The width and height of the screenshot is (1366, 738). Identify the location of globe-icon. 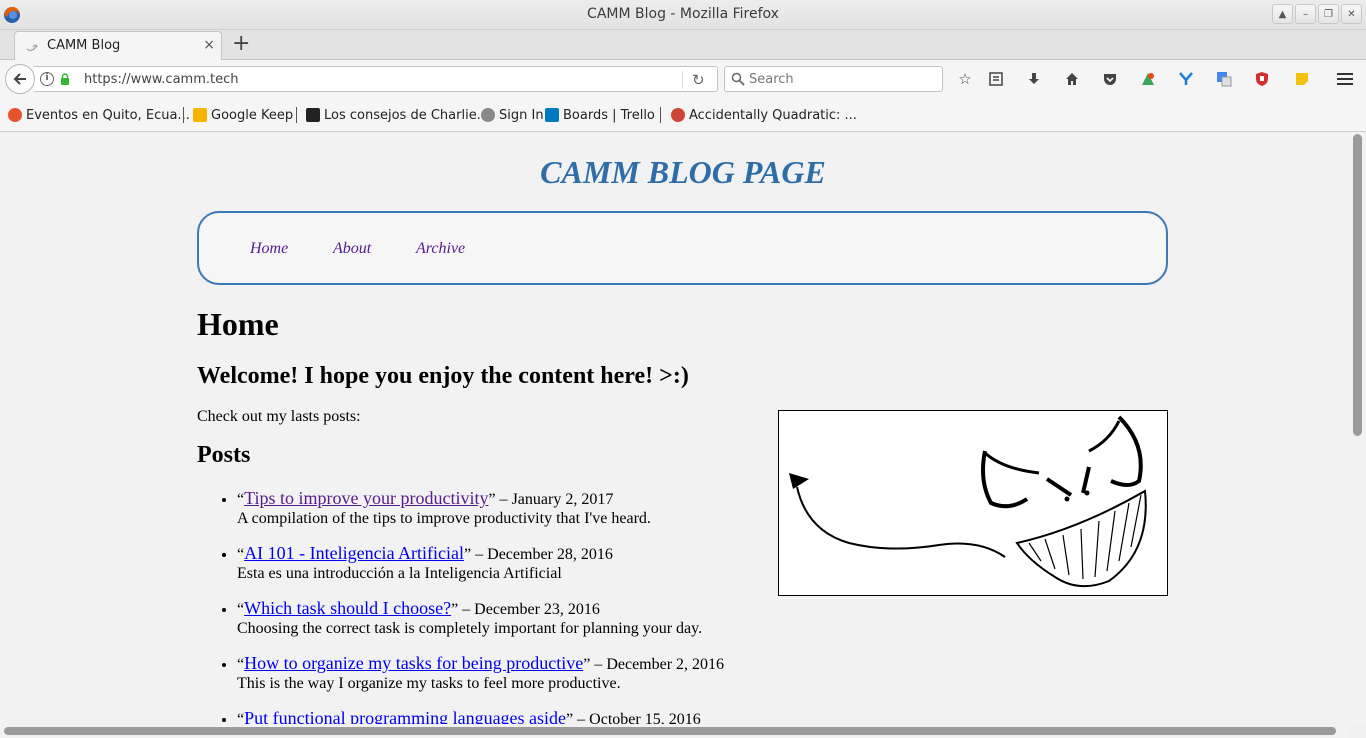
(488, 115).